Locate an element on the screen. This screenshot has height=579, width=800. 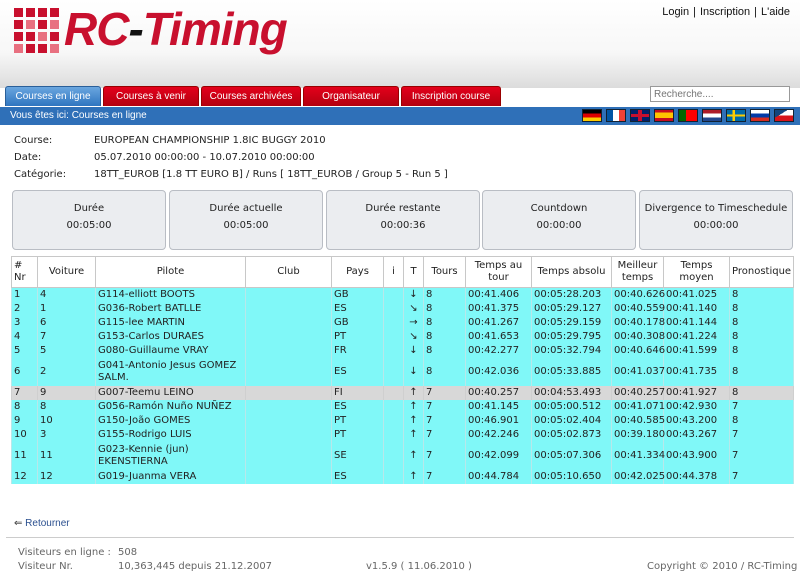
col-temps-moyen-header: Temps moyen is located at coordinates (696, 272).